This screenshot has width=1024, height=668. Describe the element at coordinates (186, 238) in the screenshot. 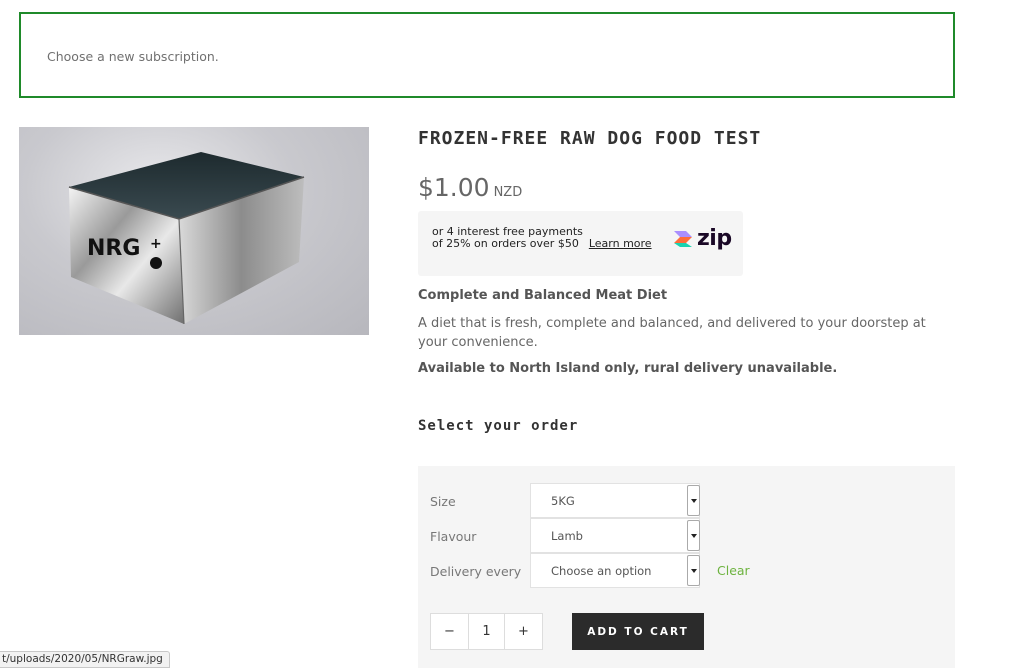

I see `box-illustration: NRG +` at that location.